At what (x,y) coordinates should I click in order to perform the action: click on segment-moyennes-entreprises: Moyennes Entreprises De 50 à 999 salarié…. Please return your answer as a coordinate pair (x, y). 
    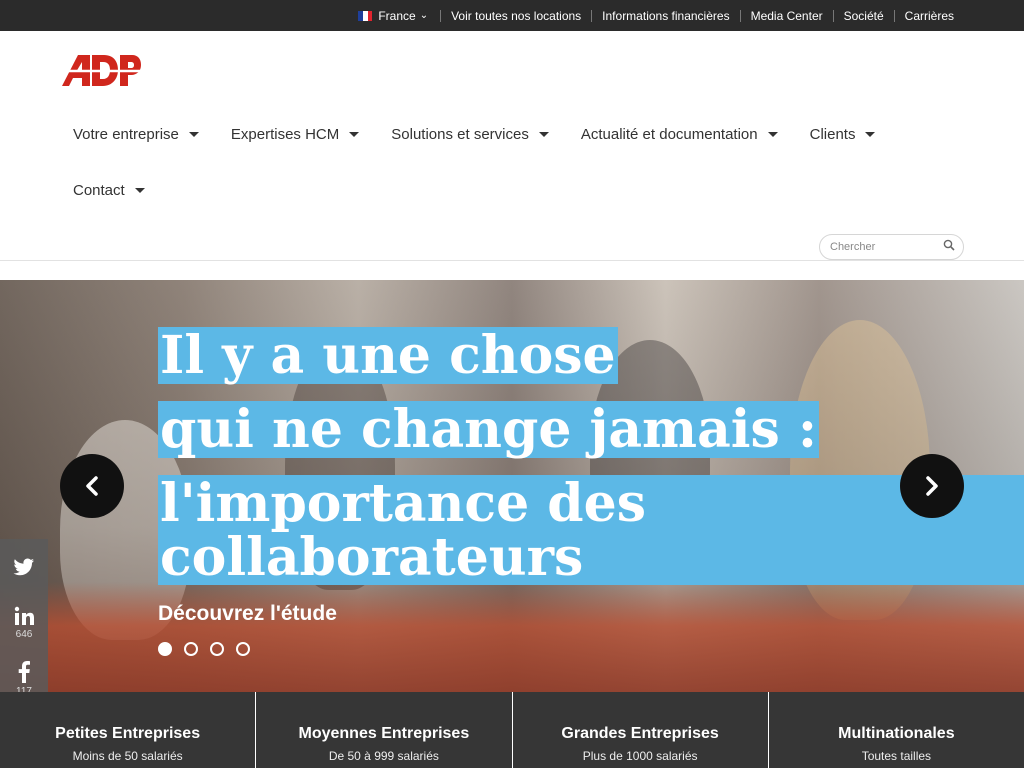
    Looking at the image, I should click on (383, 730).